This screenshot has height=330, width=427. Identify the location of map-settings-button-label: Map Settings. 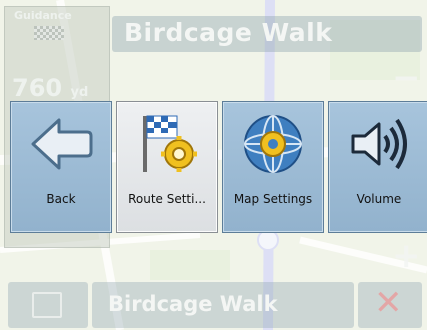
(273, 199).